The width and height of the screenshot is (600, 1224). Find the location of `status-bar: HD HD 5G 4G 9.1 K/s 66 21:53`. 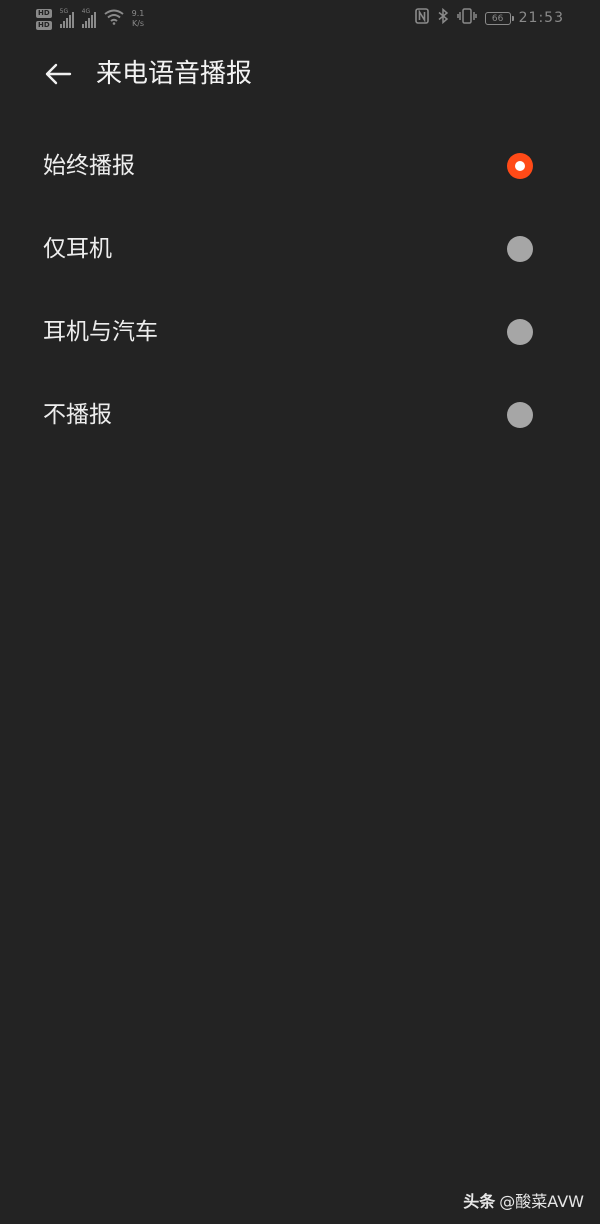

status-bar: HD HD 5G 4G 9.1 K/s 66 21:53 is located at coordinates (300, 20).